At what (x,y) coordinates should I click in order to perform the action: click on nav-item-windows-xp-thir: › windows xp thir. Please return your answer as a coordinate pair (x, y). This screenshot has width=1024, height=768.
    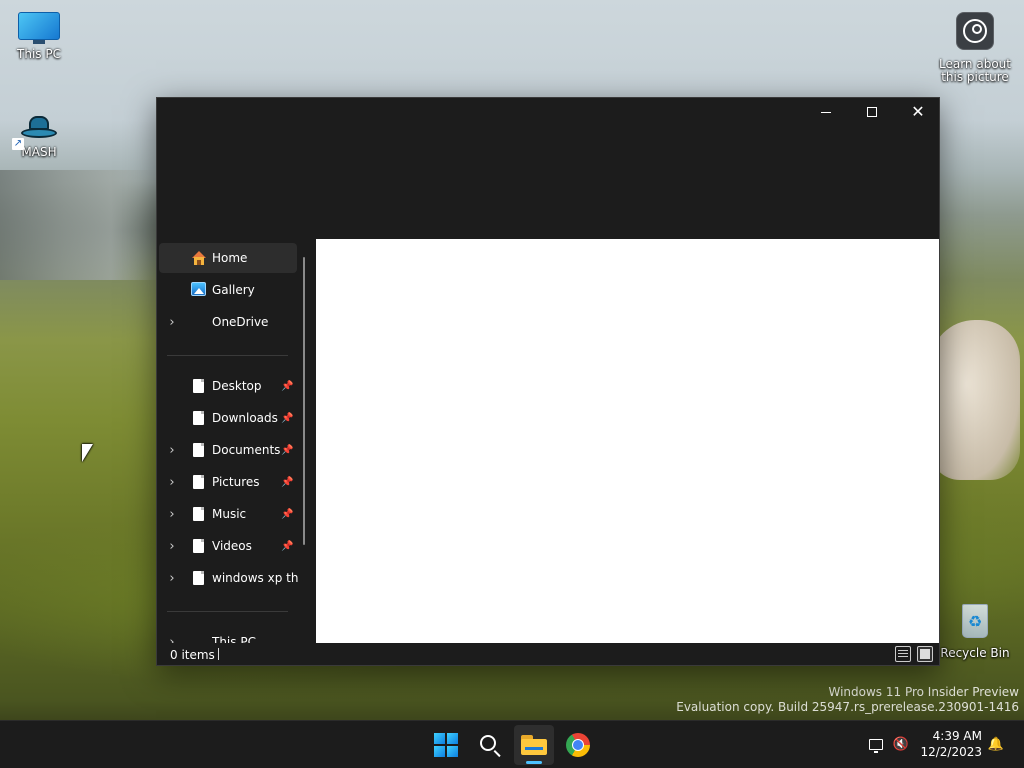
    Looking at the image, I should click on (228, 578).